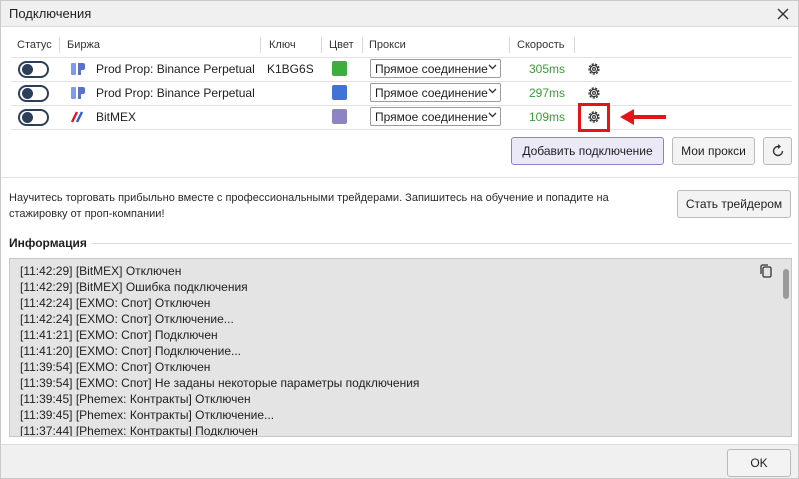  I want to click on become-trader-button: Стать трейдером, so click(734, 204).